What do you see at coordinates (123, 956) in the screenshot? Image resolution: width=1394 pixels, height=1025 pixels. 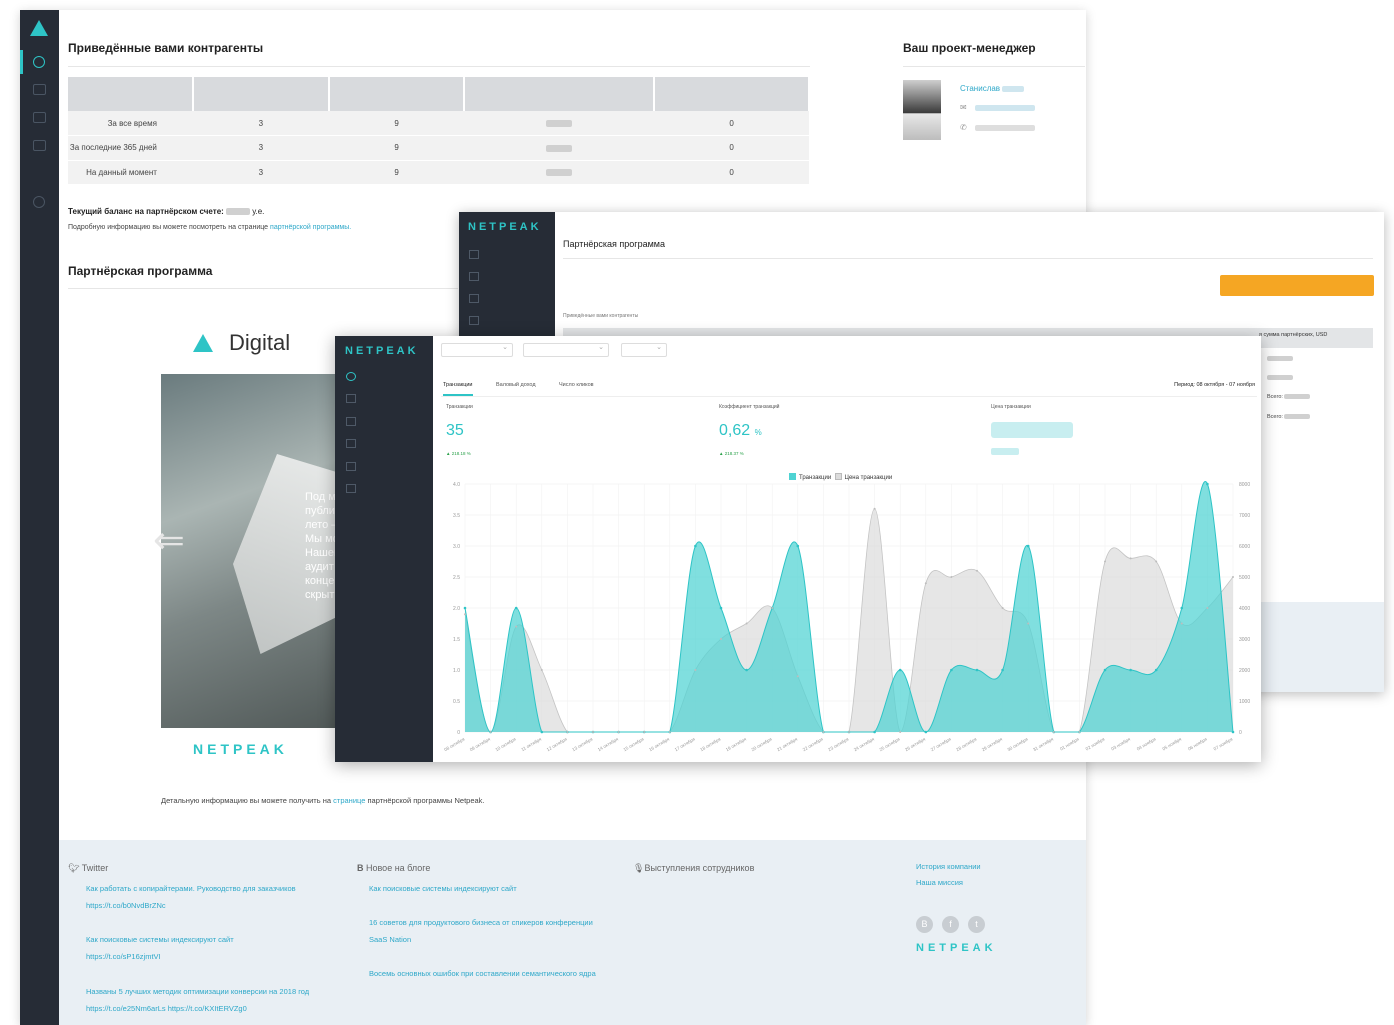 I see `twitter-link: https://t.co/sP16zjmtVI` at bounding box center [123, 956].